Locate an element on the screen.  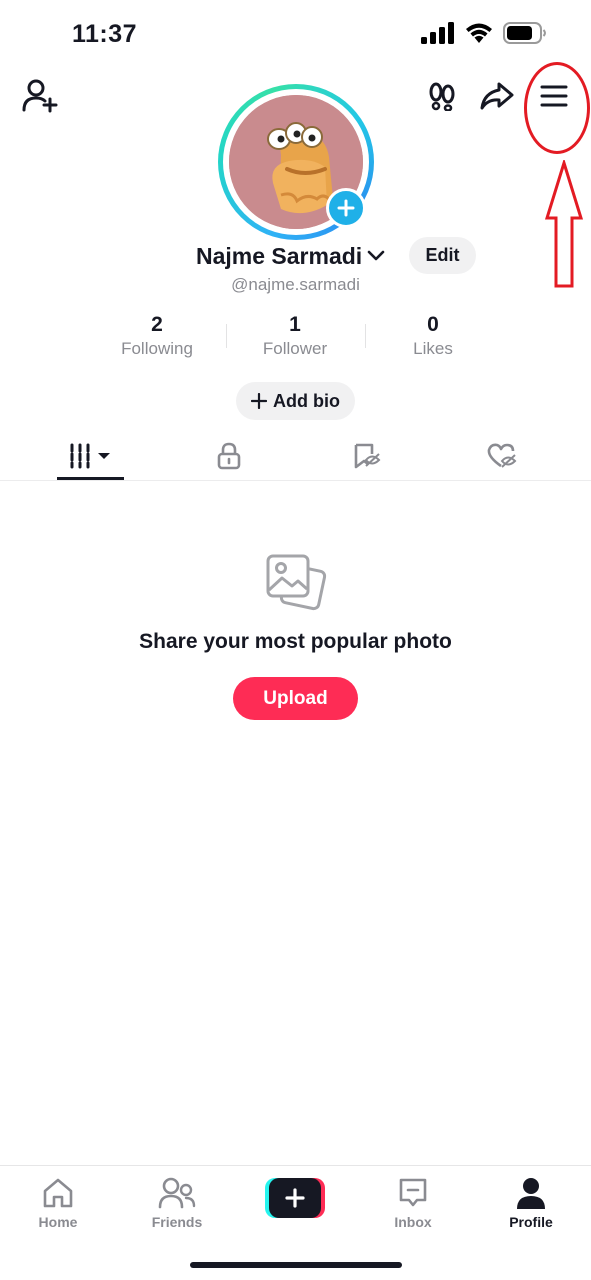
nav-label: Friends is located at coordinates (177, 1222).